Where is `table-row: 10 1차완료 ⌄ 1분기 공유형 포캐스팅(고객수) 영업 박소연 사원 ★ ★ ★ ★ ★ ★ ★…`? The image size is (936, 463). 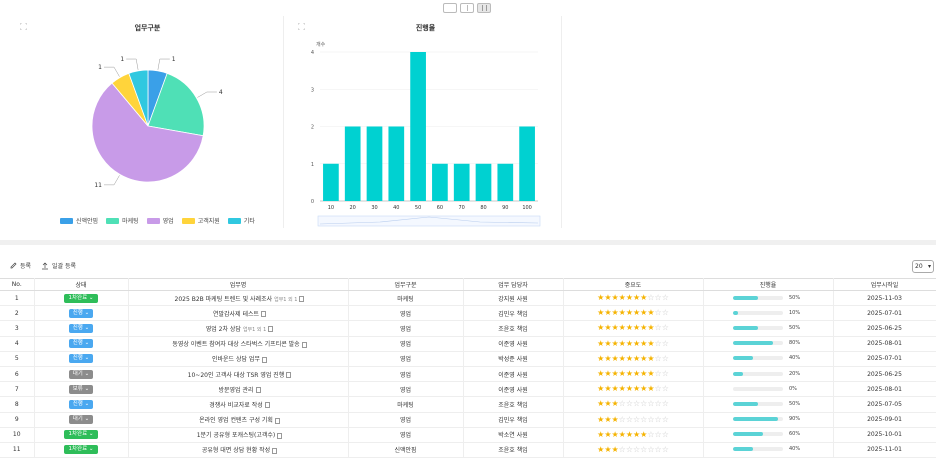
table-row: 10 1차완료 ⌄ 1분기 공유형 포캐스팅(고객수) 영업 박소연 사원 ★ ★ ★ ★ ★ ★ ★… is located at coordinates (468, 435).